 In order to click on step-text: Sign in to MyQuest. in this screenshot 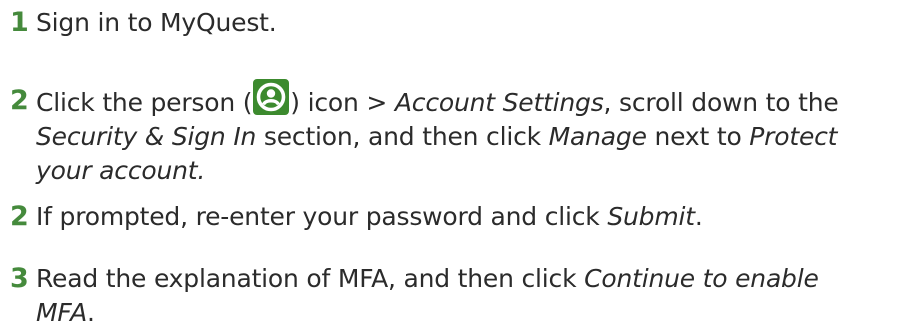, I will do `click(156, 22)`.